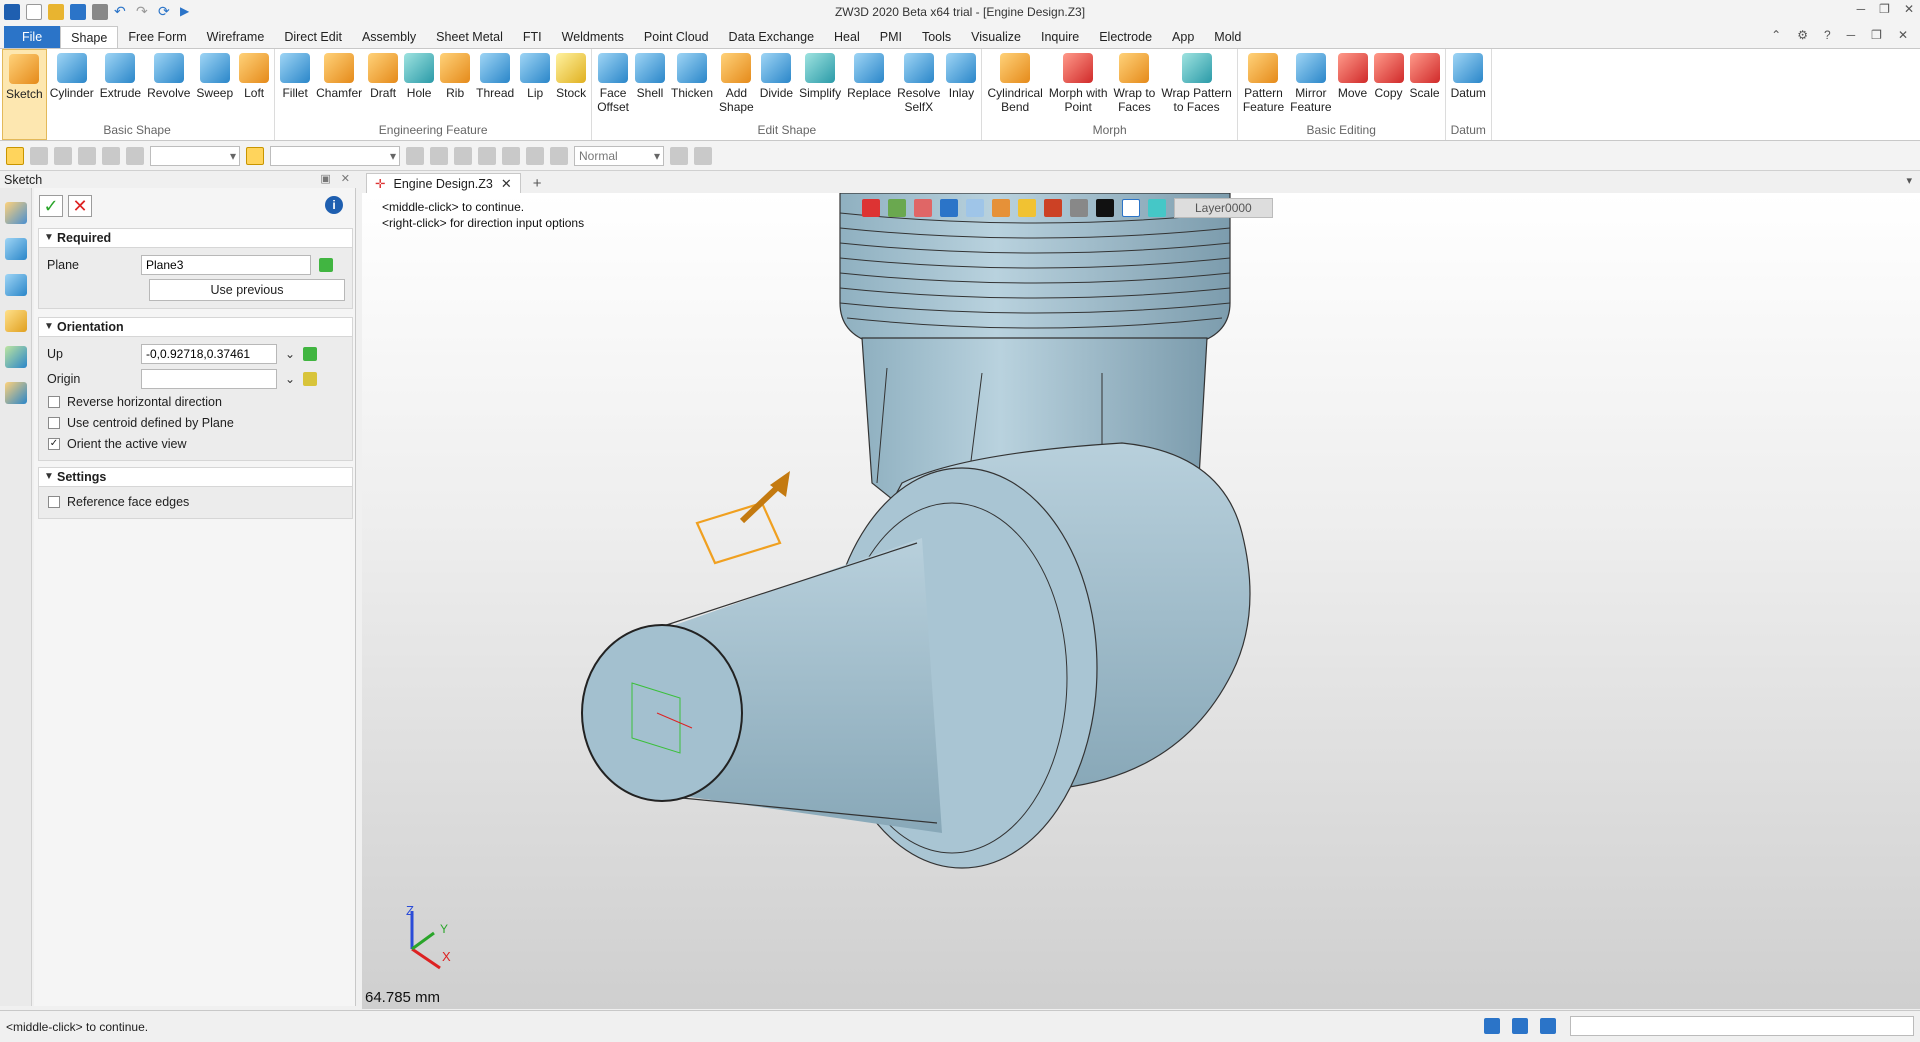 The image size is (1920, 1042). Describe the element at coordinates (949, 208) in the screenshot. I see `shaded-icon` at that location.